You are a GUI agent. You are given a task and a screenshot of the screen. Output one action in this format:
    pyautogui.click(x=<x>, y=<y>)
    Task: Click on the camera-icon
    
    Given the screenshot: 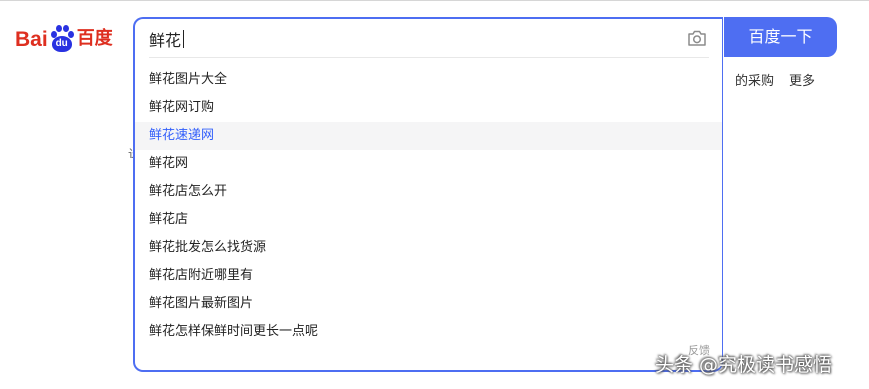 What is the action you would take?
    pyautogui.click(x=697, y=38)
    